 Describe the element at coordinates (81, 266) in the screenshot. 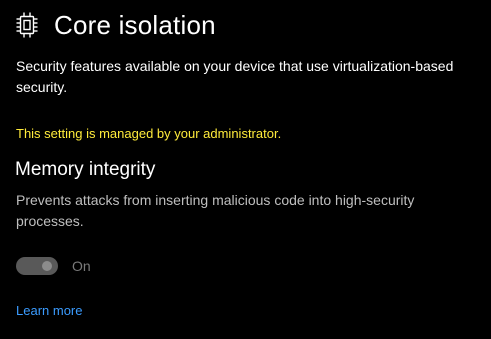

I see `toggle-state-label: On` at that location.